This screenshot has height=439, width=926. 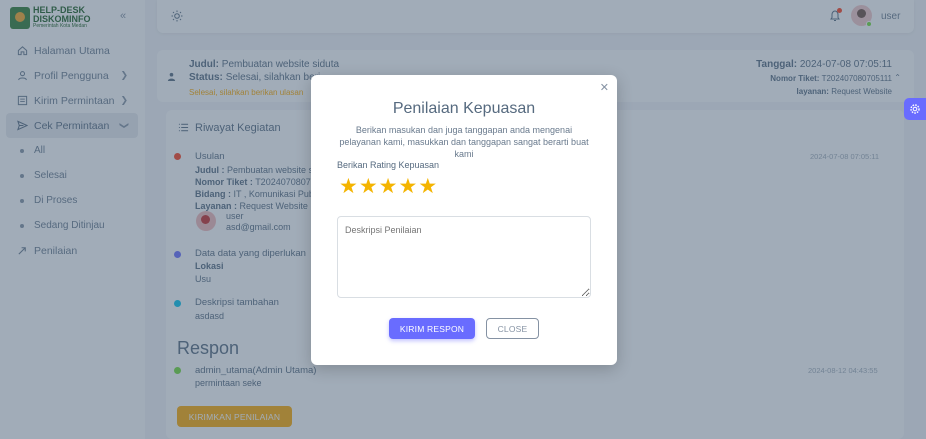 What do you see at coordinates (464, 108) in the screenshot?
I see `modal-title: Penilaian Kepuasan` at bounding box center [464, 108].